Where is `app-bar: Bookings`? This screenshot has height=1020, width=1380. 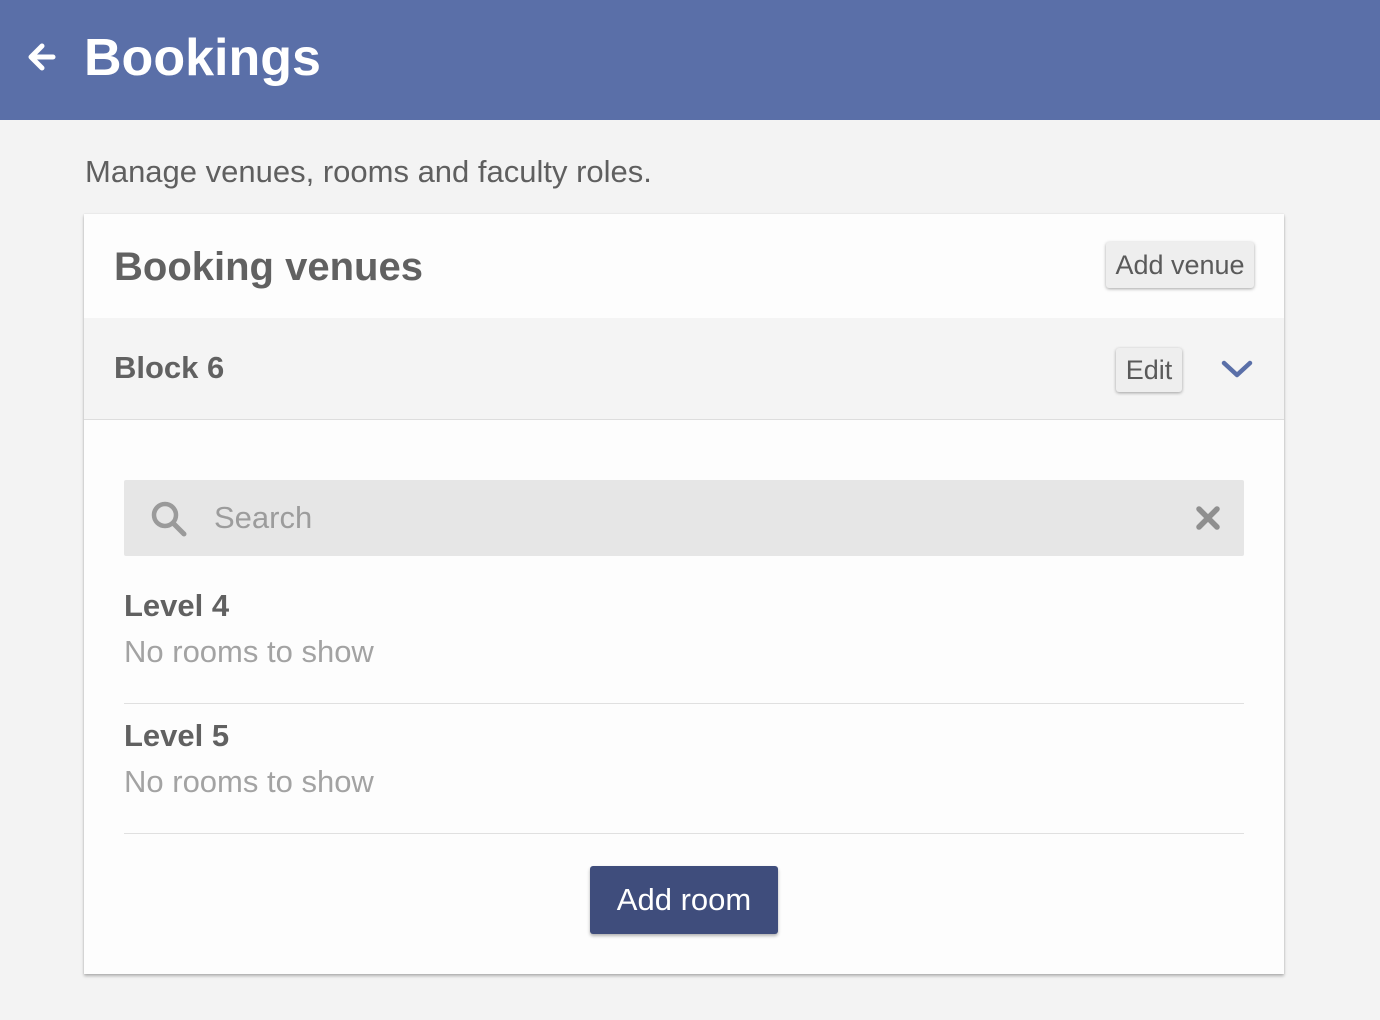 app-bar: Bookings is located at coordinates (690, 60).